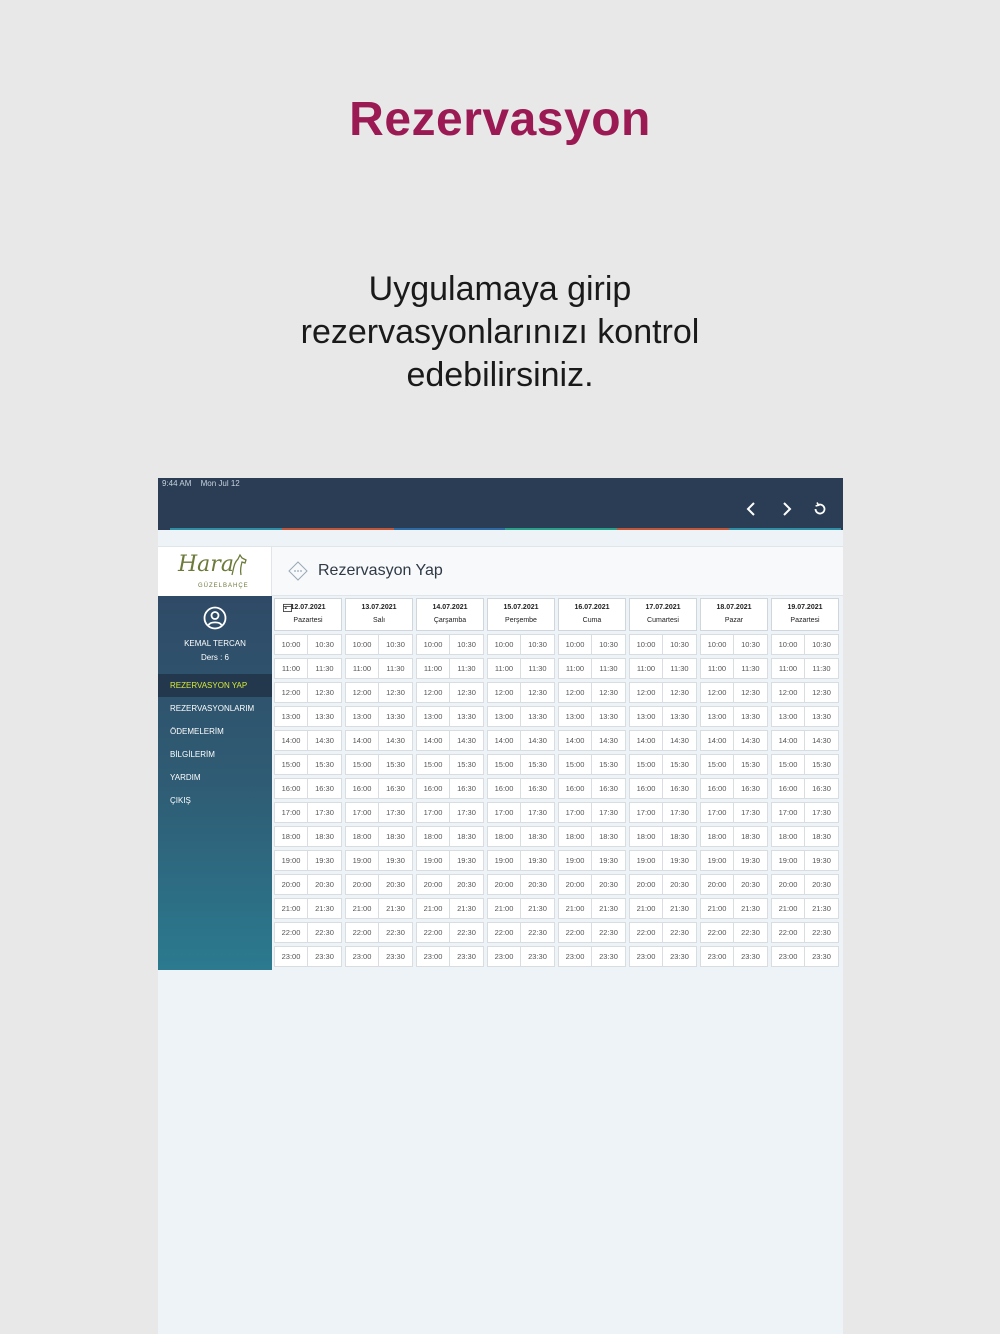  What do you see at coordinates (609, 788) in the screenshot?
I see `time-slot: 16:30` at bounding box center [609, 788].